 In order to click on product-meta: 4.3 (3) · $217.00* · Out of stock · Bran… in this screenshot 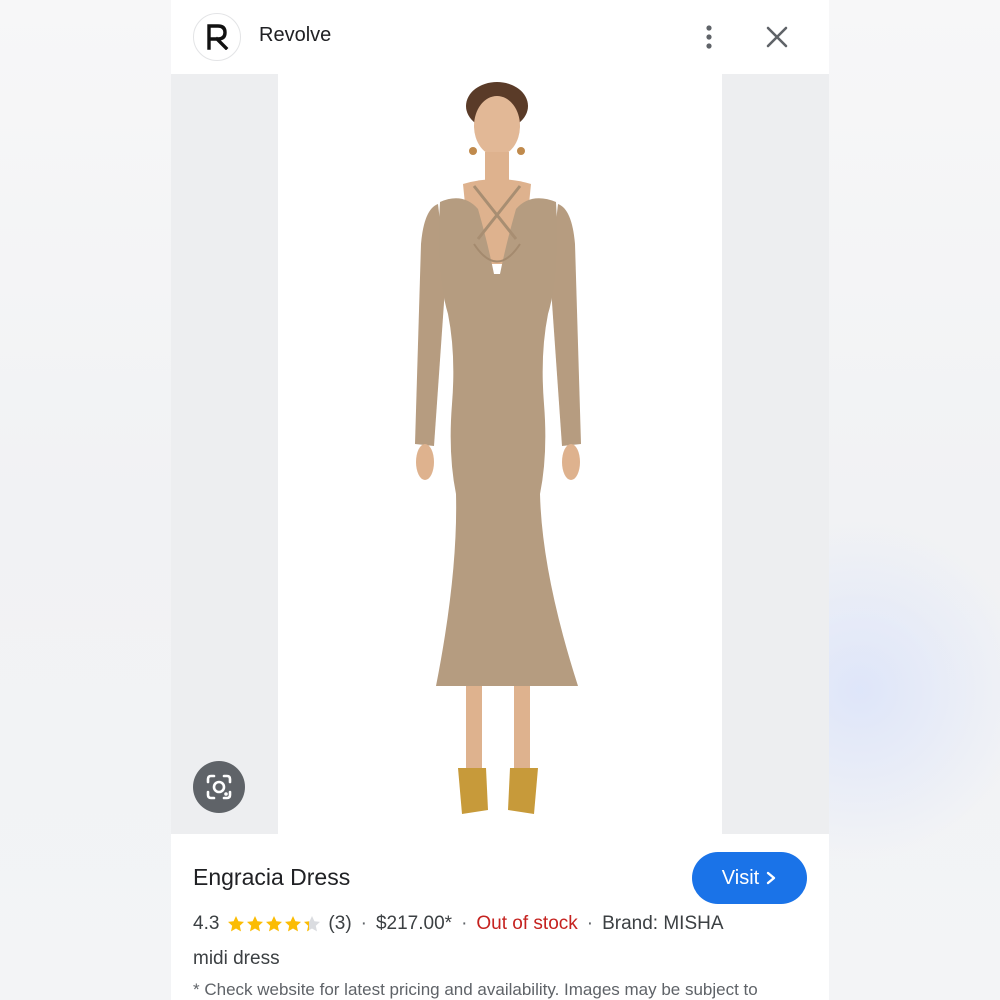, I will do `click(458, 924)`.